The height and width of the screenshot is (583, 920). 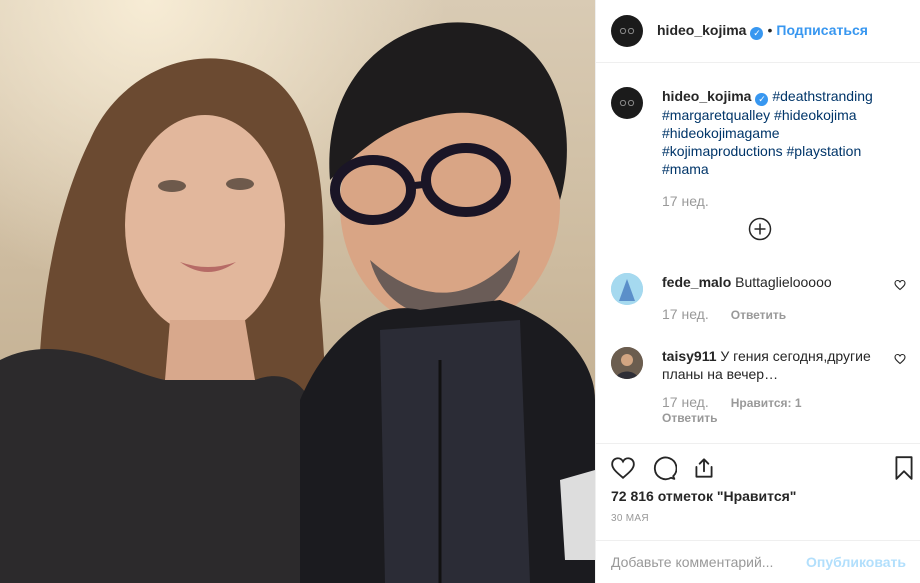 I want to click on hashtag-link: #hideokojimagame, so click(x=721, y=133).